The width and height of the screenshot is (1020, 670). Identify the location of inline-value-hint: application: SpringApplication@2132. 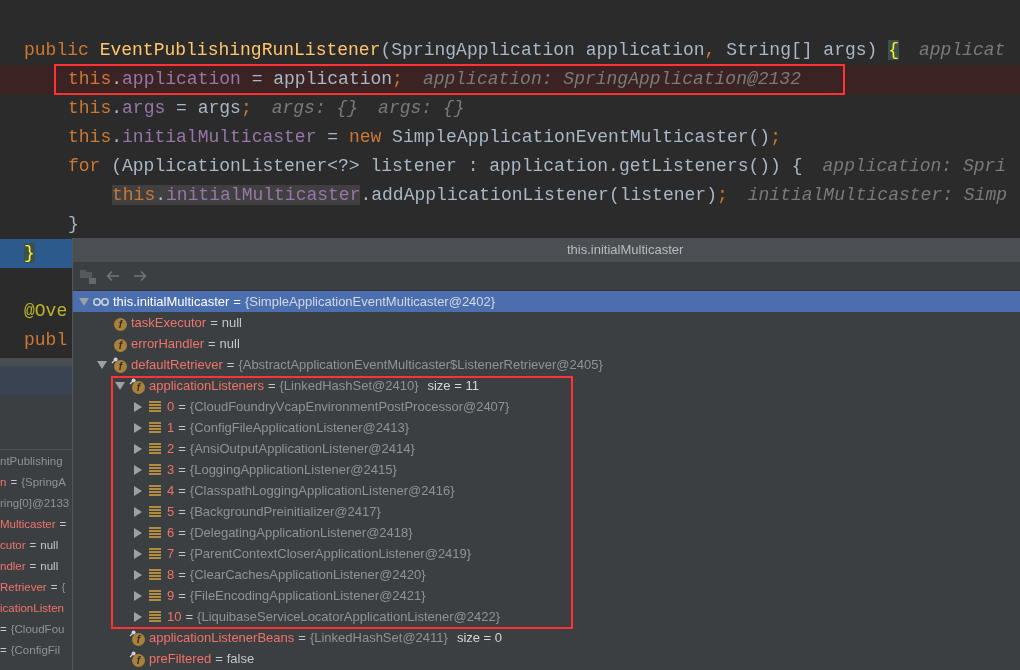
(611, 79).